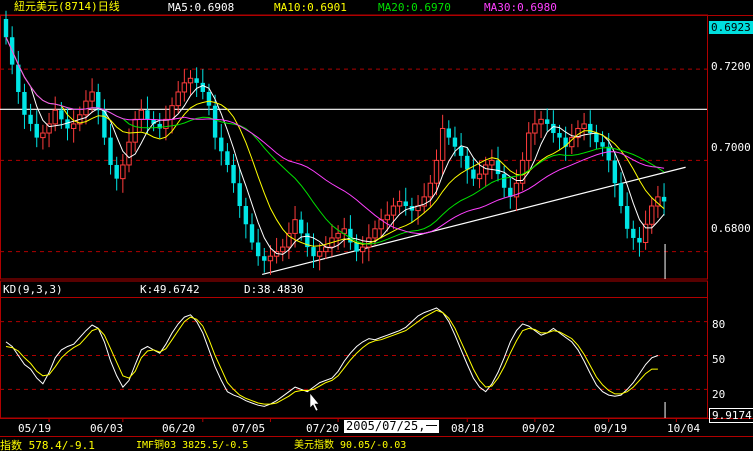 The width and height of the screenshot is (753, 451). I want to click on price-tick-2: 0.6800, so click(731, 228).